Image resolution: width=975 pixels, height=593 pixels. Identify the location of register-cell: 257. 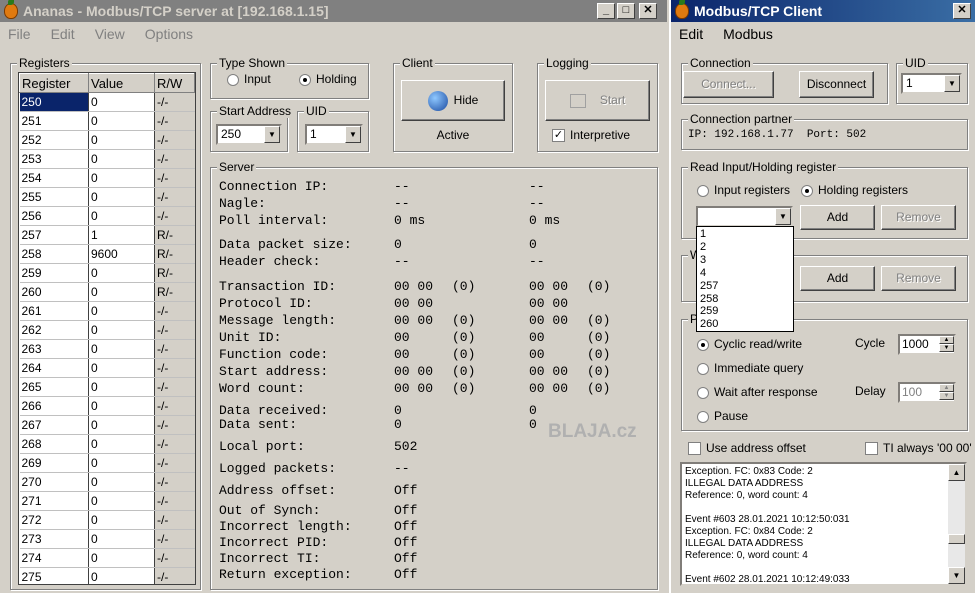
(54, 235).